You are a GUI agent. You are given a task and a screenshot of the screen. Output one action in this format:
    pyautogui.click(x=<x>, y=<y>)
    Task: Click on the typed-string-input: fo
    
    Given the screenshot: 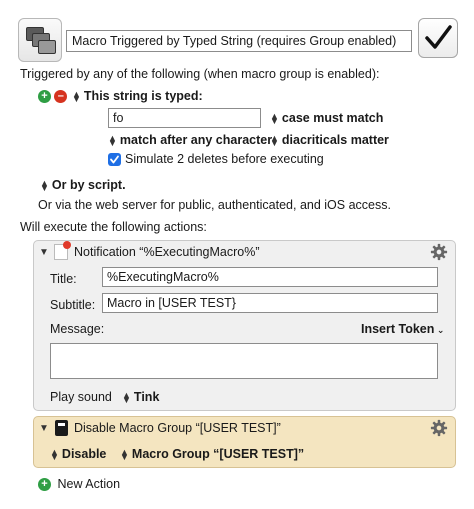 What is the action you would take?
    pyautogui.click(x=184, y=118)
    